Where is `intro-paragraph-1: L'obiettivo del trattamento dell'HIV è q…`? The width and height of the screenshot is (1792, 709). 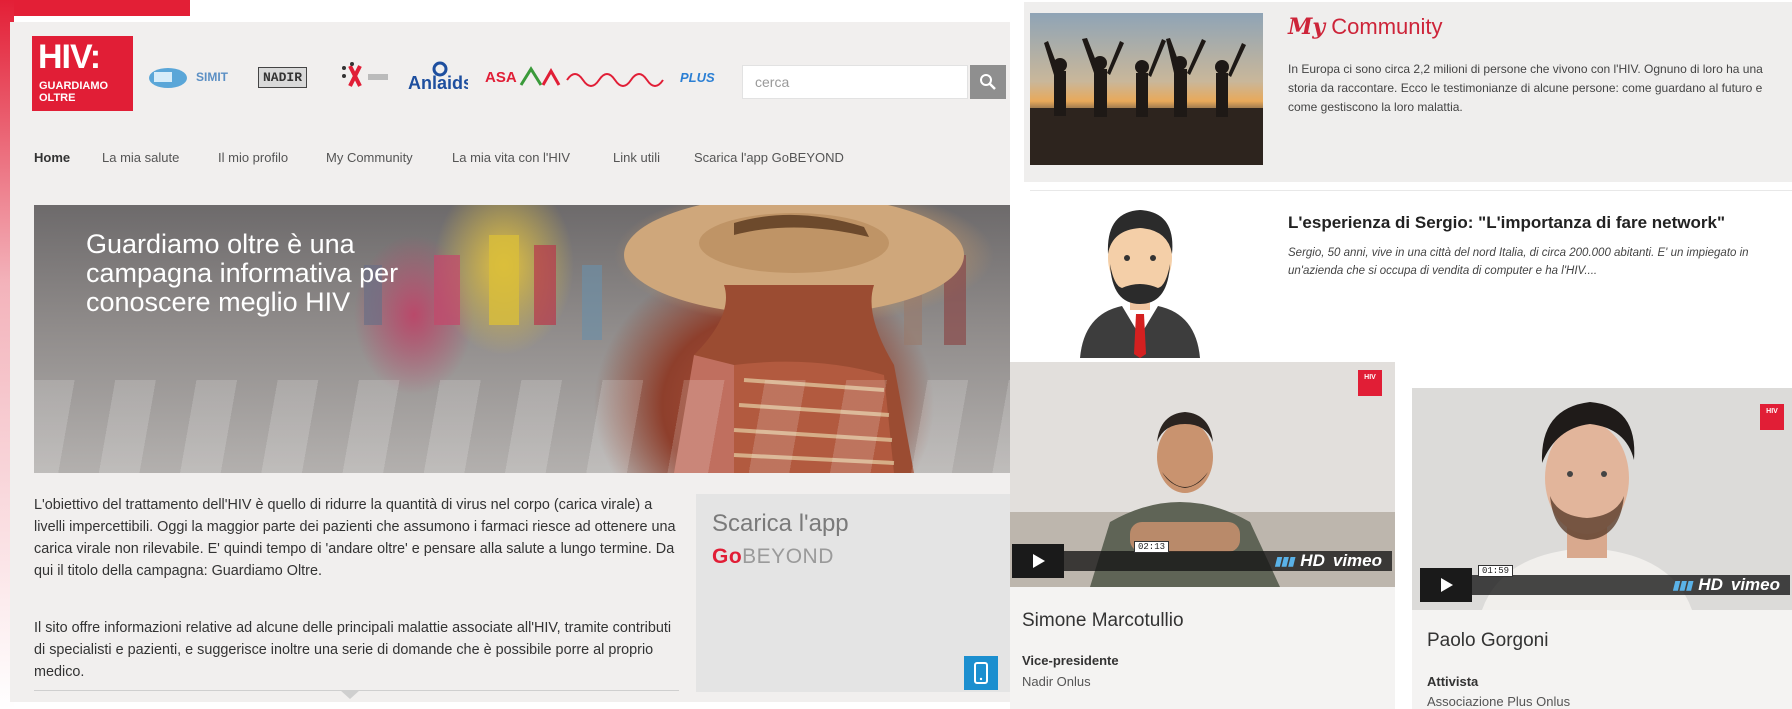 intro-paragraph-1: L'obiettivo del trattamento dell'HIV è q… is located at coordinates (355, 538).